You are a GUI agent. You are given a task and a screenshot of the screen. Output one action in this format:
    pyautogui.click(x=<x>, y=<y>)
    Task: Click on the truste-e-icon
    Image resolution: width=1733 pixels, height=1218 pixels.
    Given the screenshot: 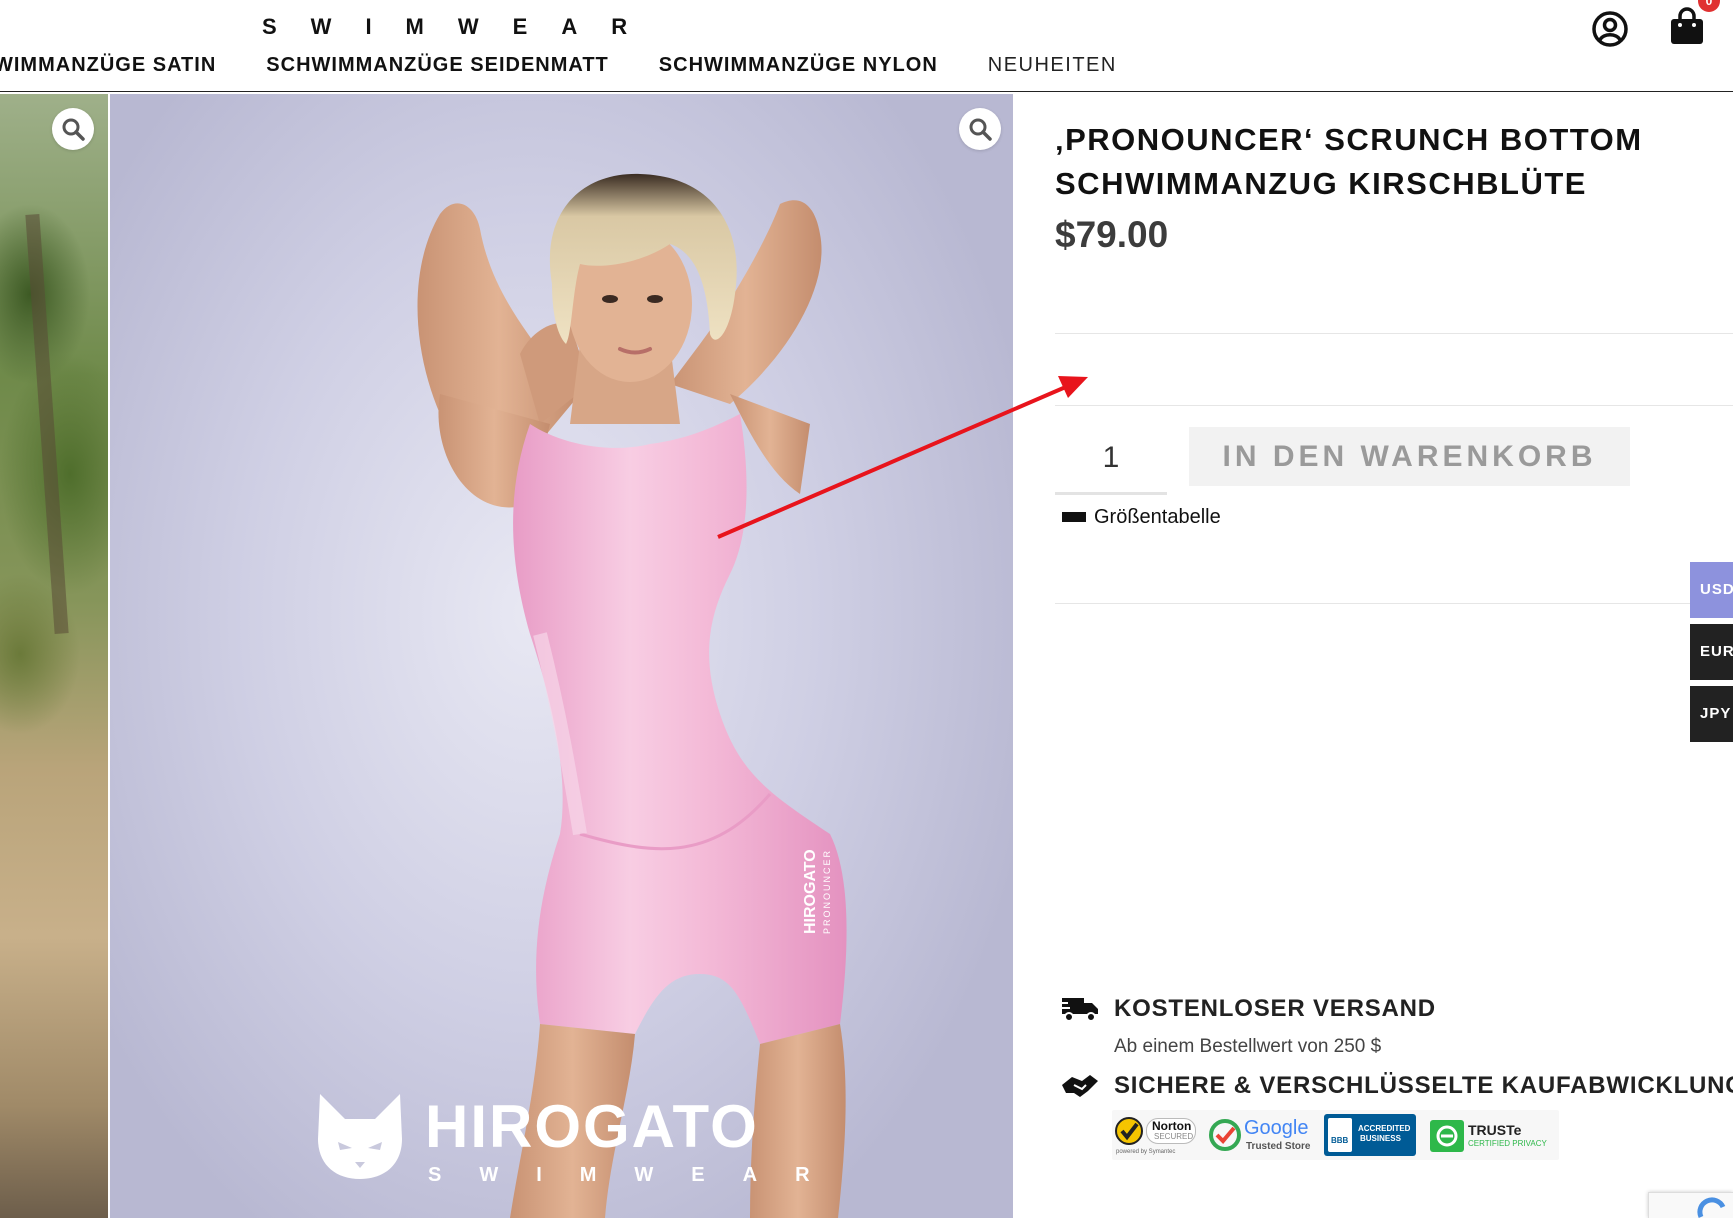 What is the action you would take?
    pyautogui.click(x=1447, y=1136)
    